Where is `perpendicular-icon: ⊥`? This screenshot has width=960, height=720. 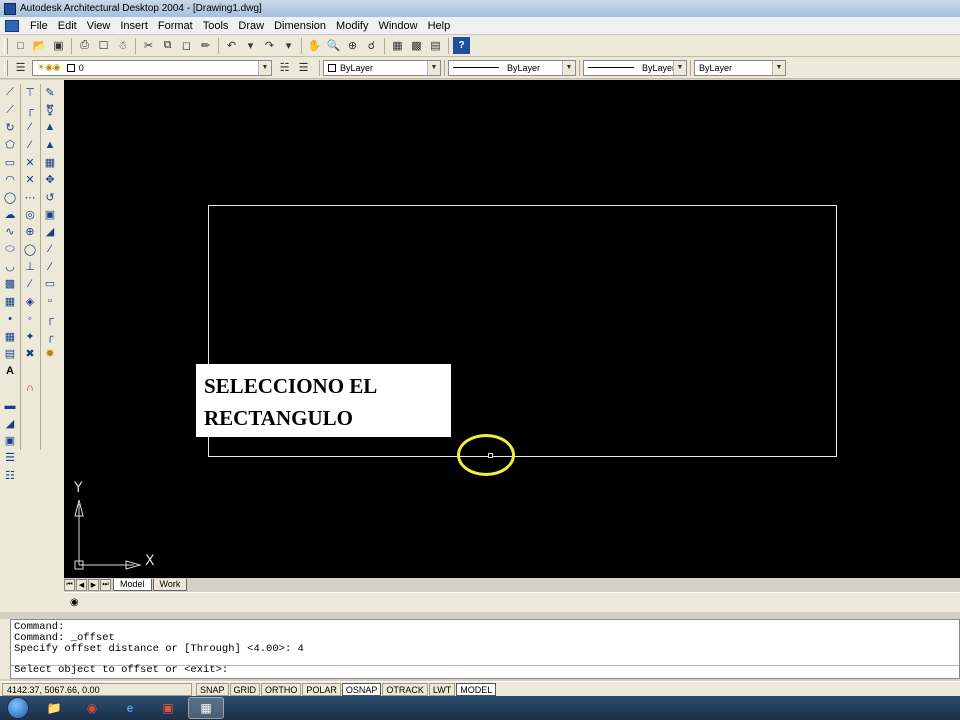
perpendicular-icon: ⊥ is located at coordinates (30, 266).